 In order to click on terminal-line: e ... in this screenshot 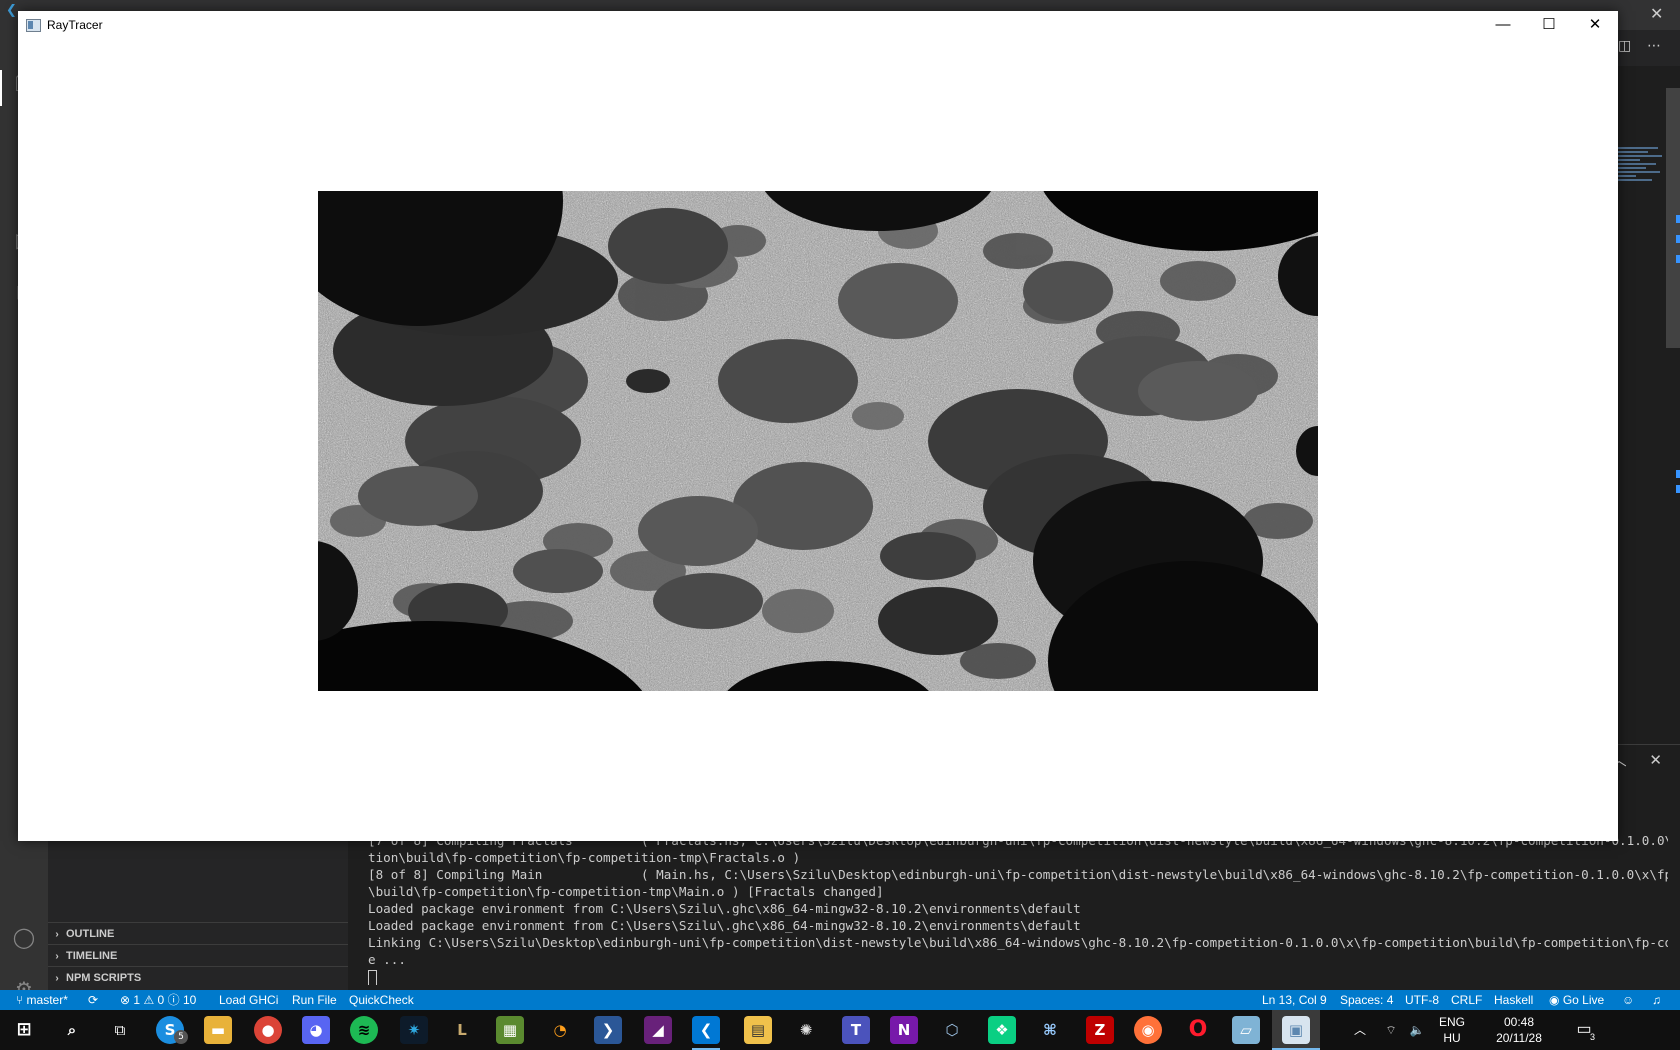, I will do `click(387, 959)`.